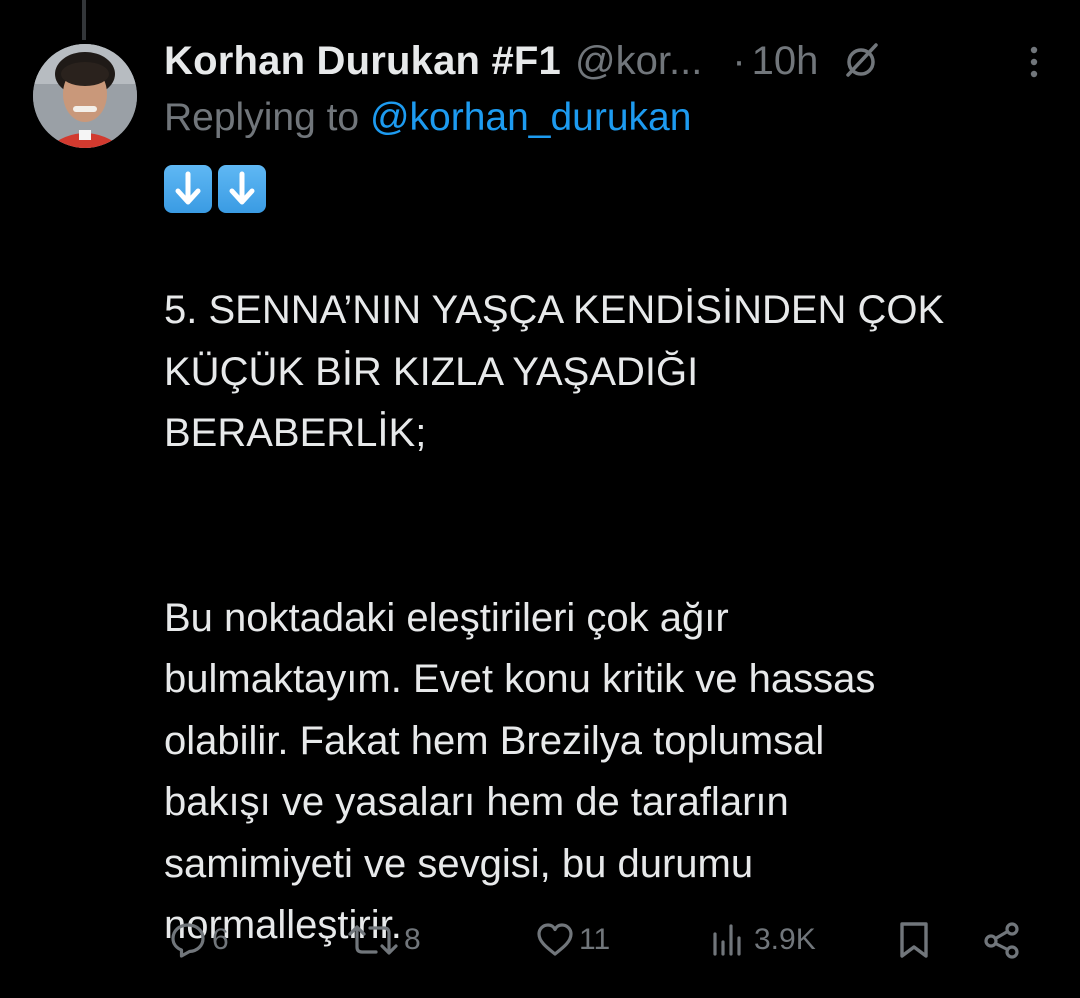 This screenshot has height=998, width=1080. I want to click on body-line: bulmaktayım. Evet konu kritik ve hassas, so click(520, 679).